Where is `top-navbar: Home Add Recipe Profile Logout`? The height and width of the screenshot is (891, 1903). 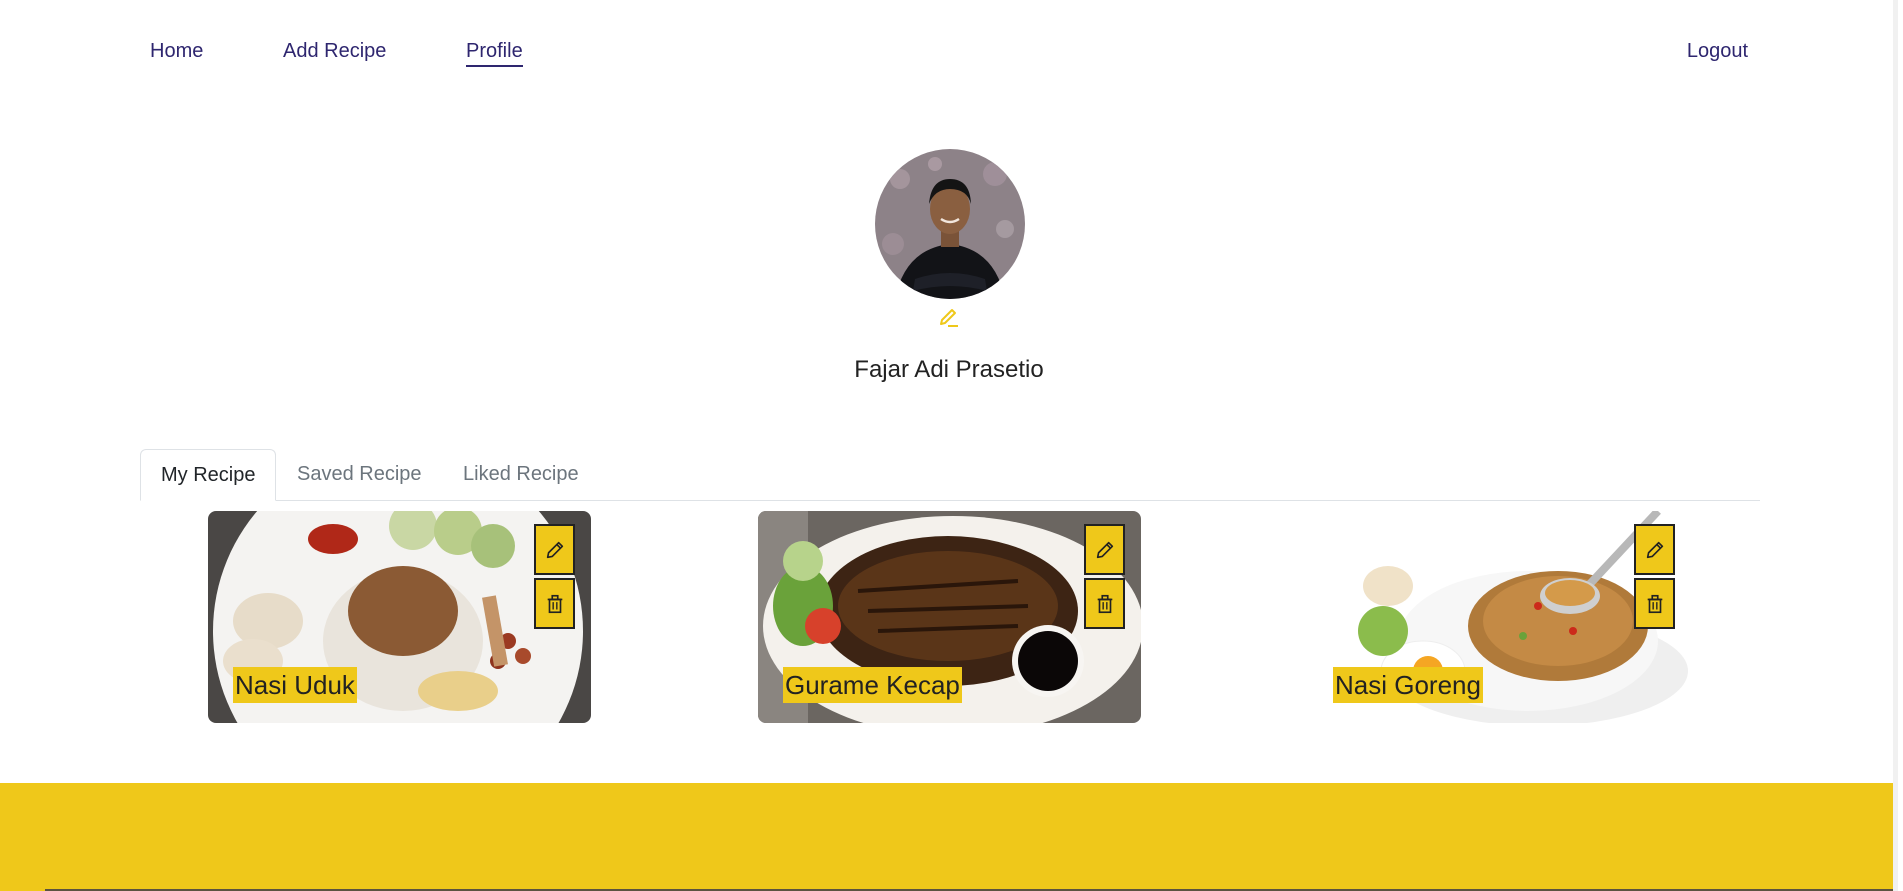 top-navbar: Home Add Recipe Profile Logout is located at coordinates (949, 55).